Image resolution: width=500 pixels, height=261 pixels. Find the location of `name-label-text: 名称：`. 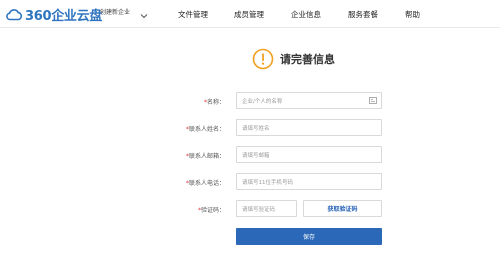

name-label-text: 名称： is located at coordinates (215, 102).